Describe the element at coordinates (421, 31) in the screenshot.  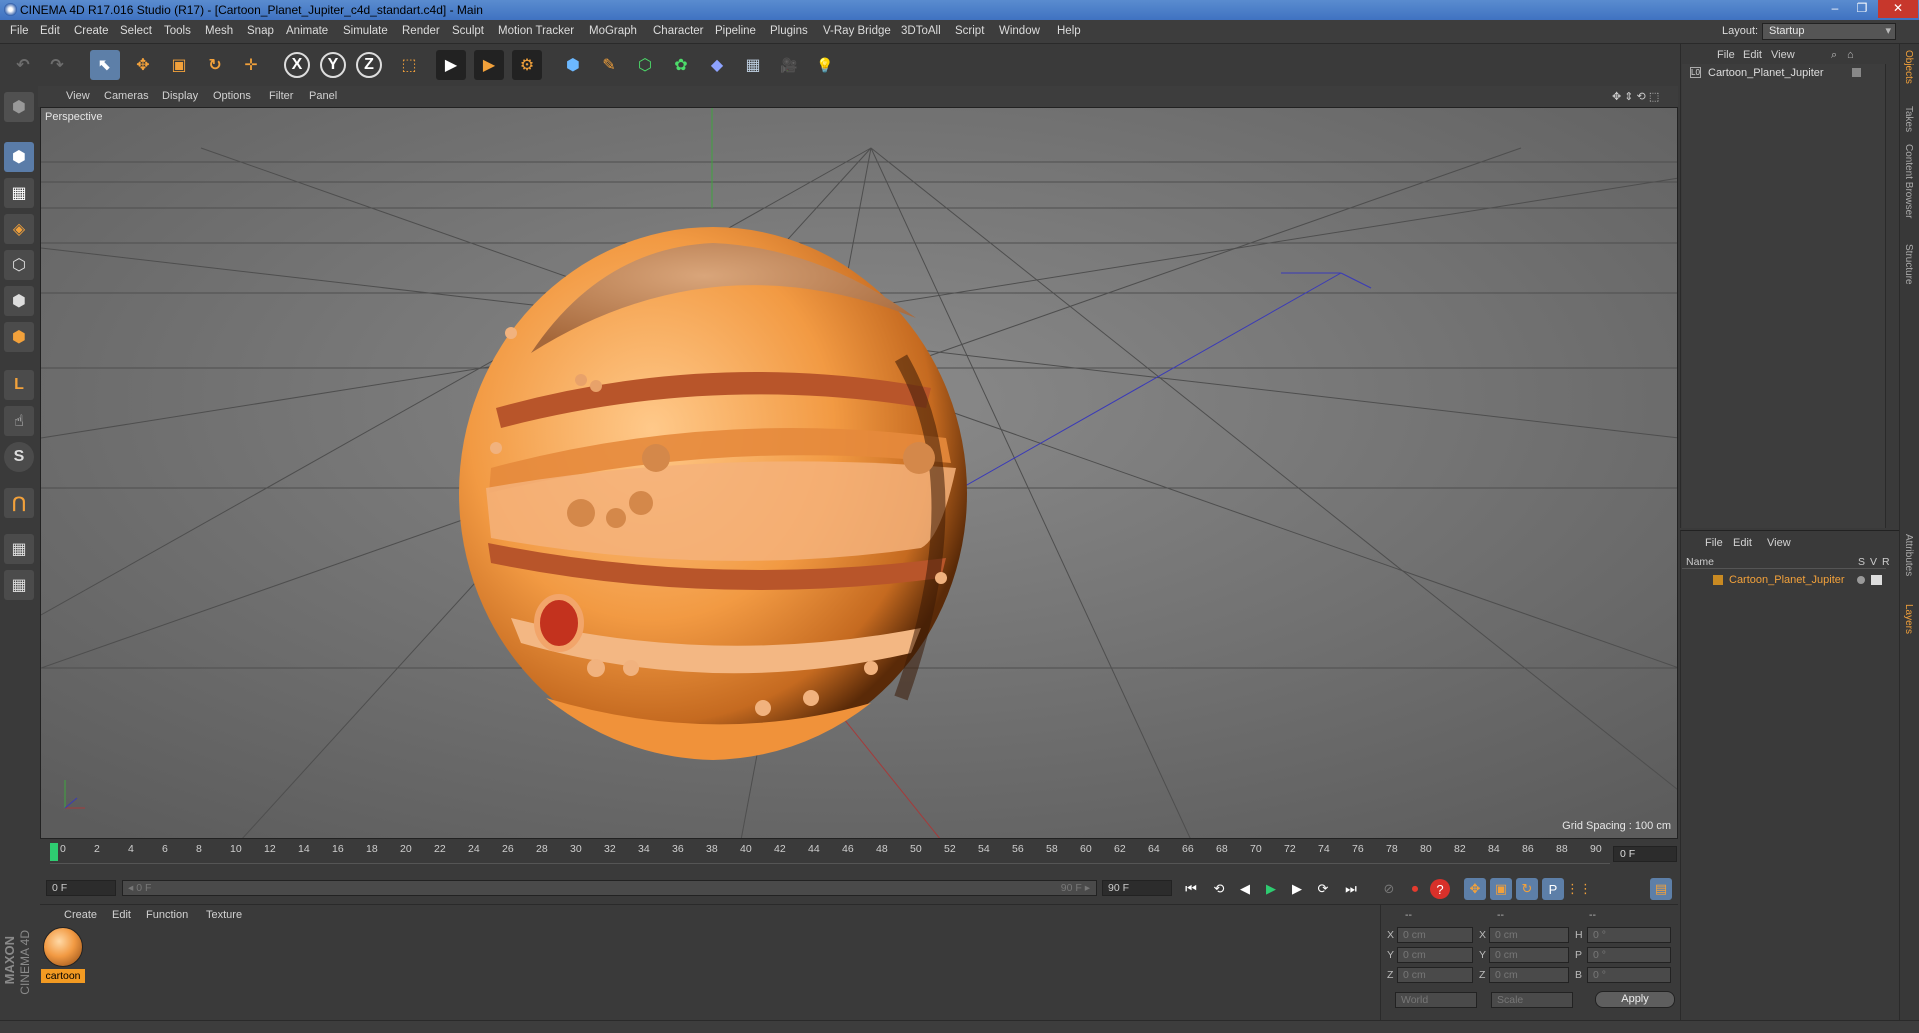
I see `menu-render: Render` at that location.